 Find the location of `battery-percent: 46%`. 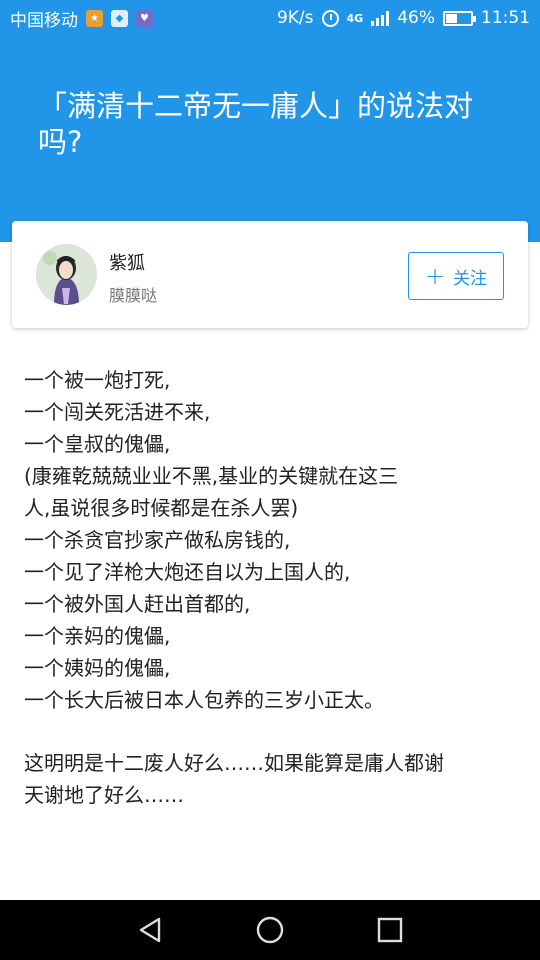

battery-percent: 46% is located at coordinates (416, 18).